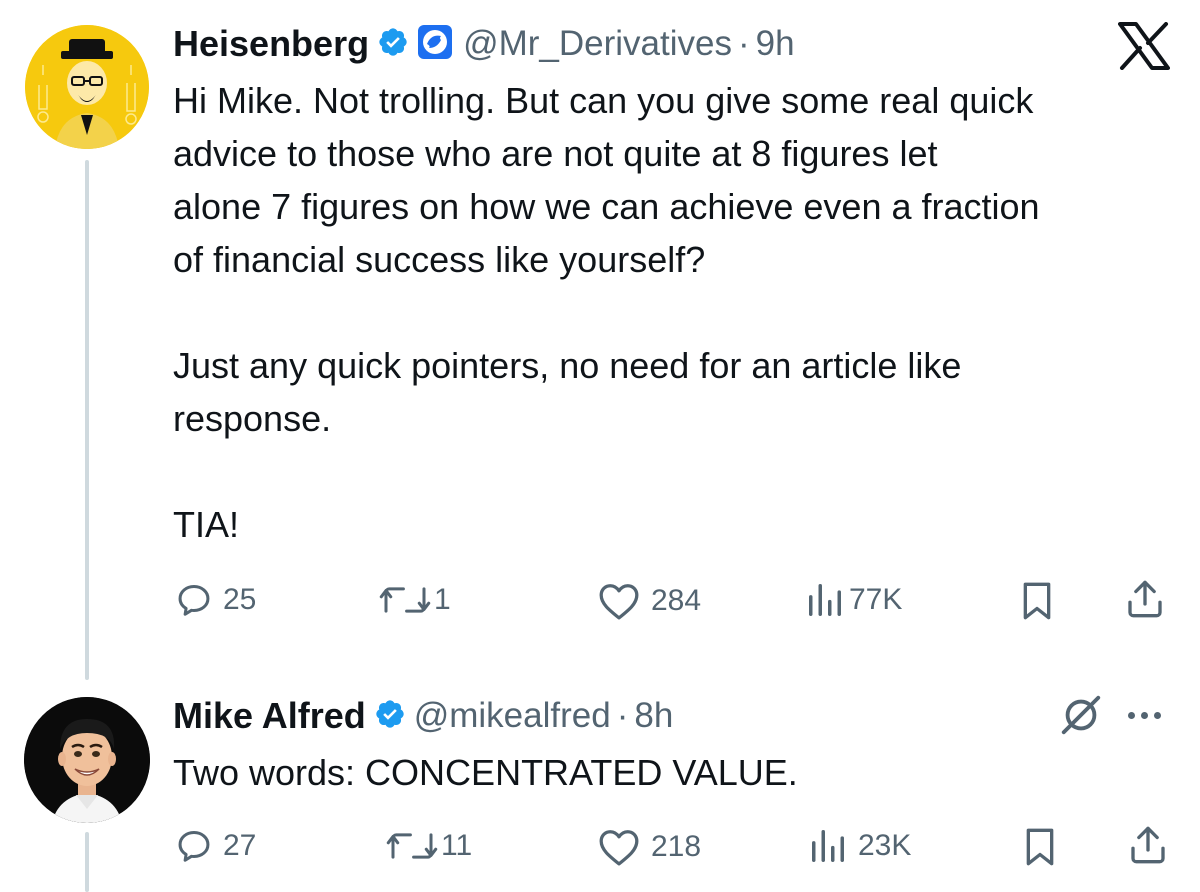 Image resolution: width=1200 pixels, height=892 pixels. Describe the element at coordinates (1144, 715) in the screenshot. I see `more-icon` at that location.